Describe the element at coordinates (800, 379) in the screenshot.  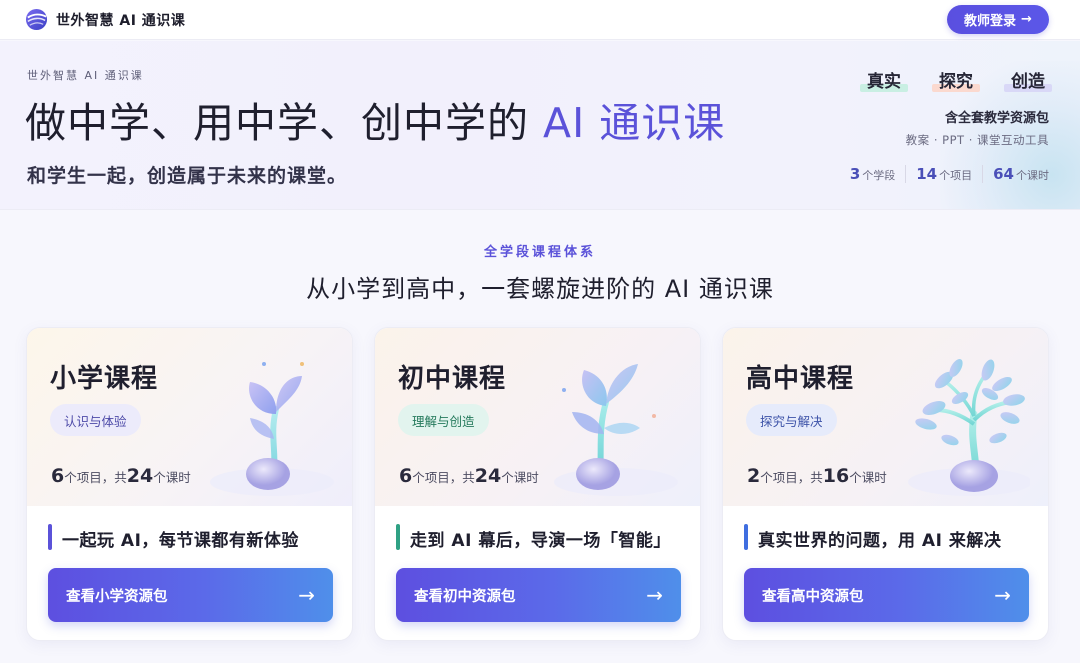
I see `card-title: 高中课程` at that location.